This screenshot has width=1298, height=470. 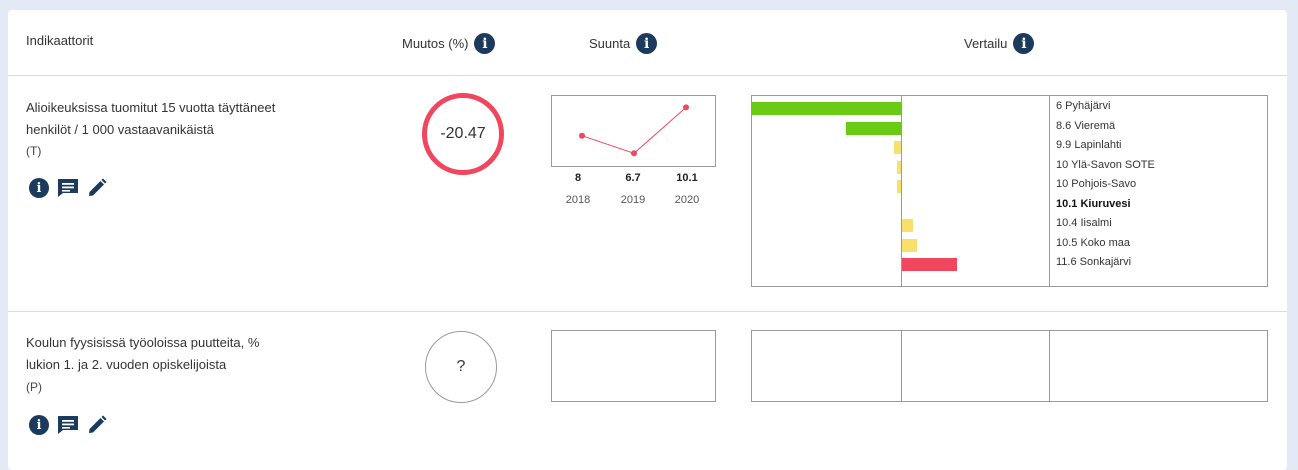 I want to click on comparison-label: 8.6 Vieremä, so click(x=1086, y=125).